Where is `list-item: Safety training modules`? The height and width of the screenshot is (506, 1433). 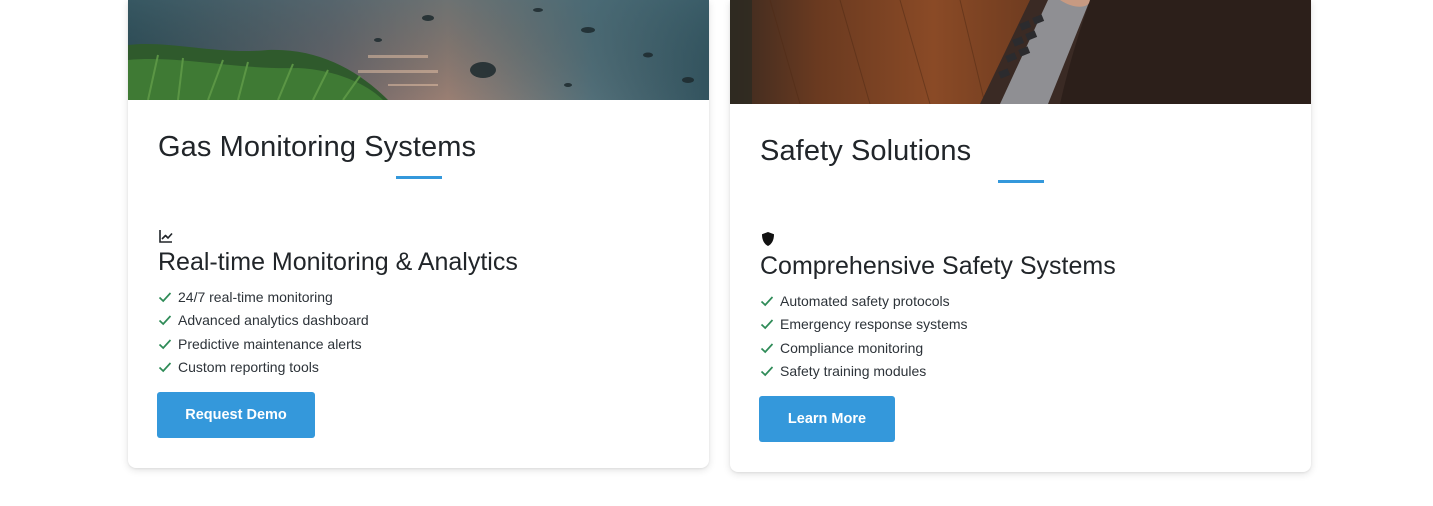
list-item: Safety training modules is located at coordinates (864, 372).